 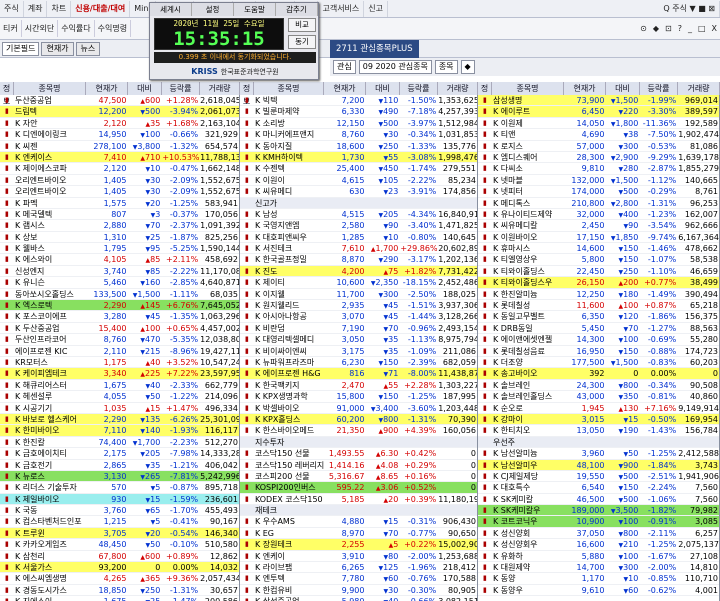 I want to click on stock-row: ▮ K EG 8,970 ▼70 -0.77% 90,650, so click(x=358, y=534).